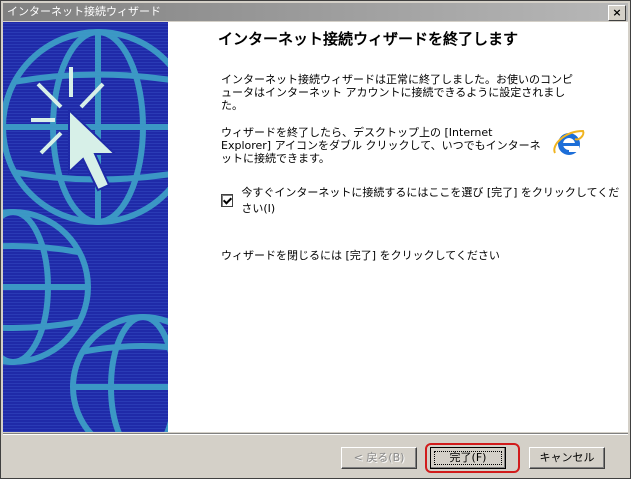  I want to click on back-button: < 戻る(B), so click(379, 458).